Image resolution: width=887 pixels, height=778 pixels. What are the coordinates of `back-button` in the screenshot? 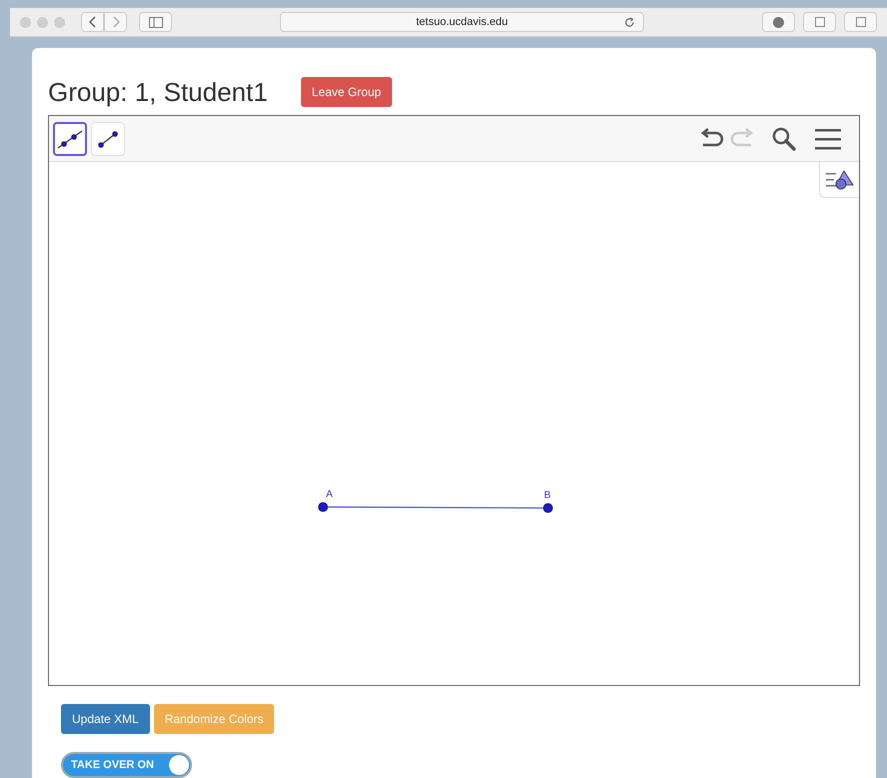 It's located at (92, 22).